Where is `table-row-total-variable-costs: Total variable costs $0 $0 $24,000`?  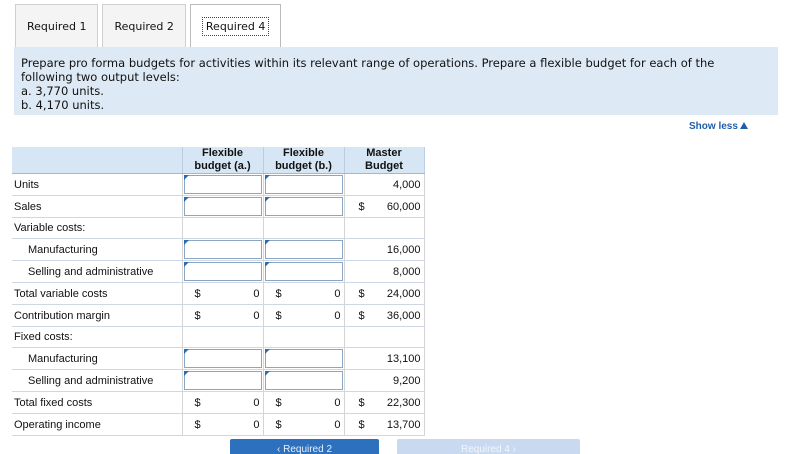 table-row-total-variable-costs: Total variable costs $0 $0 $24,000 is located at coordinates (218, 293).